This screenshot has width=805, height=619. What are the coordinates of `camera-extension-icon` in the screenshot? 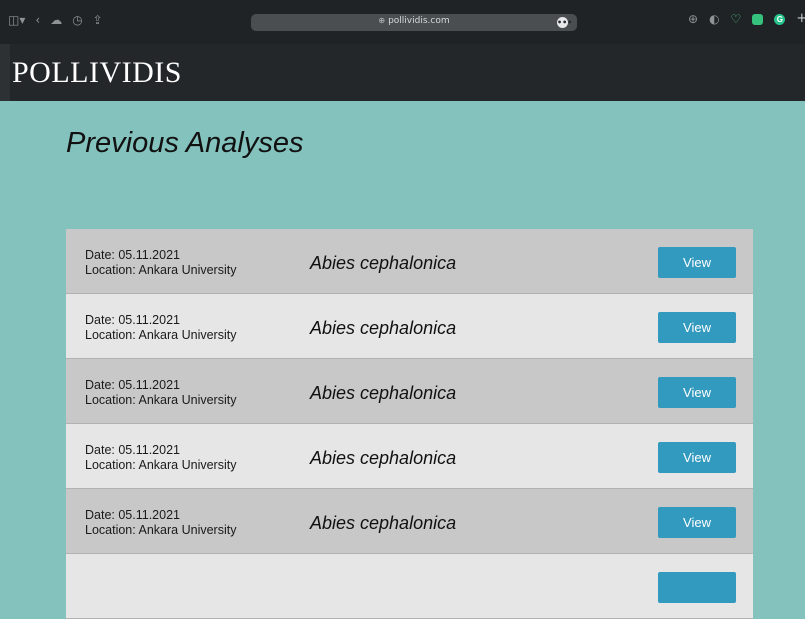 It's located at (758, 19).